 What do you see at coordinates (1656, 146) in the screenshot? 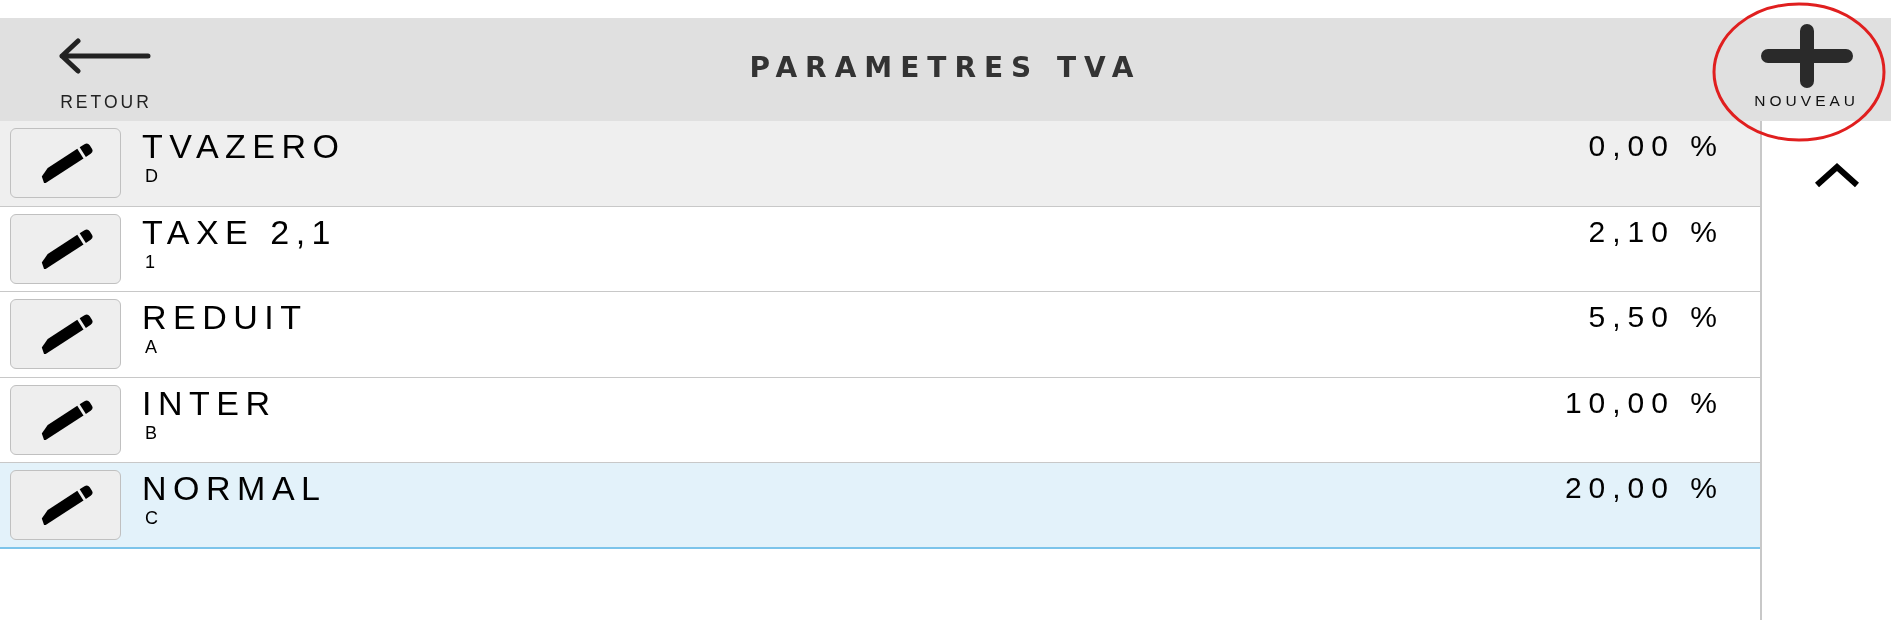
I see `rate-value: 0,00 %` at bounding box center [1656, 146].